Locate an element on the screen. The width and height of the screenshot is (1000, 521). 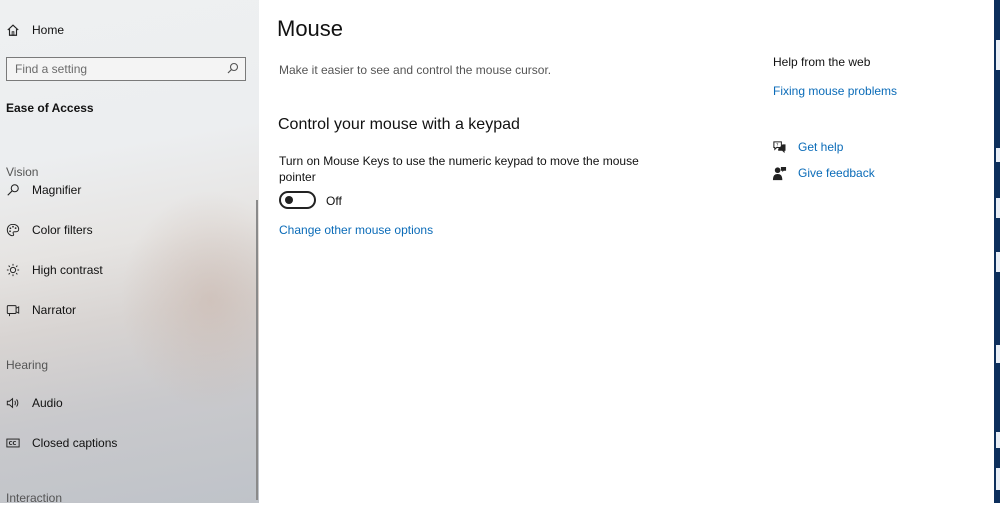
sidebar-item-label: Audio is located at coordinates (47, 403).